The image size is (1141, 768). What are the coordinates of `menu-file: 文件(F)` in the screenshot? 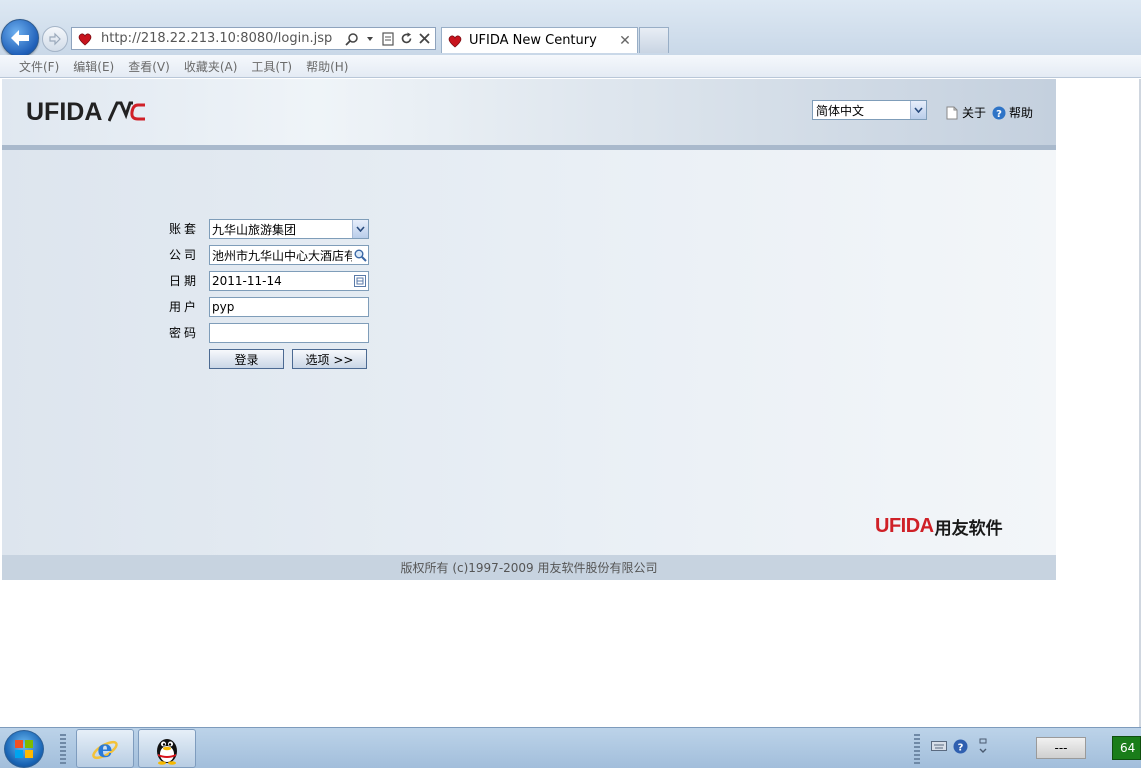 It's located at (39, 66).